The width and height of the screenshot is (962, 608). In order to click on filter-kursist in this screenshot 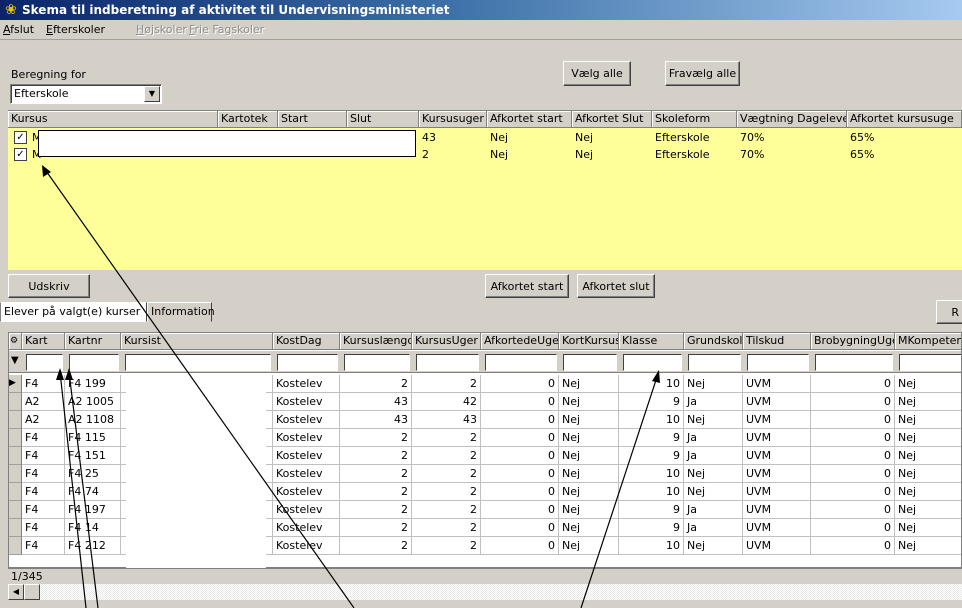, I will do `click(198, 362)`.